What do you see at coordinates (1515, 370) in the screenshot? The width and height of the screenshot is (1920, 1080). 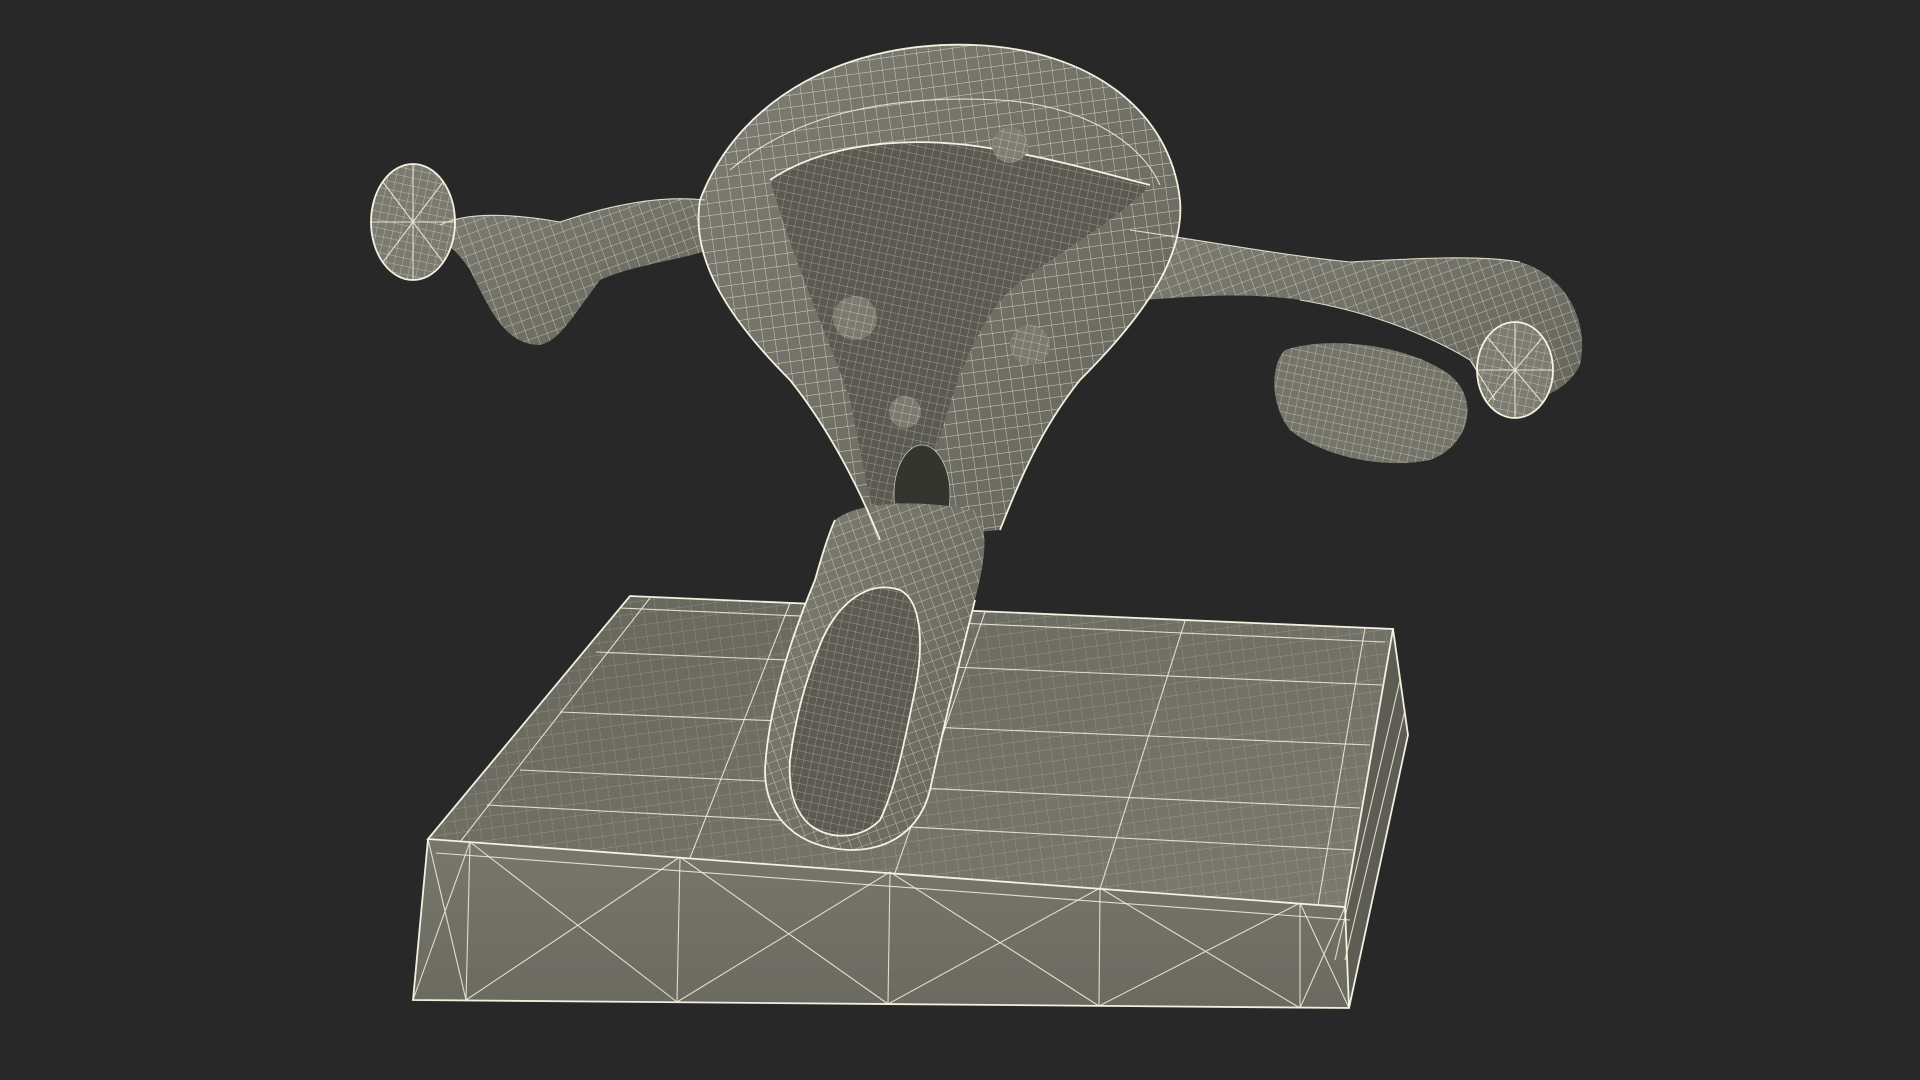 I see `right-fimbria` at bounding box center [1515, 370].